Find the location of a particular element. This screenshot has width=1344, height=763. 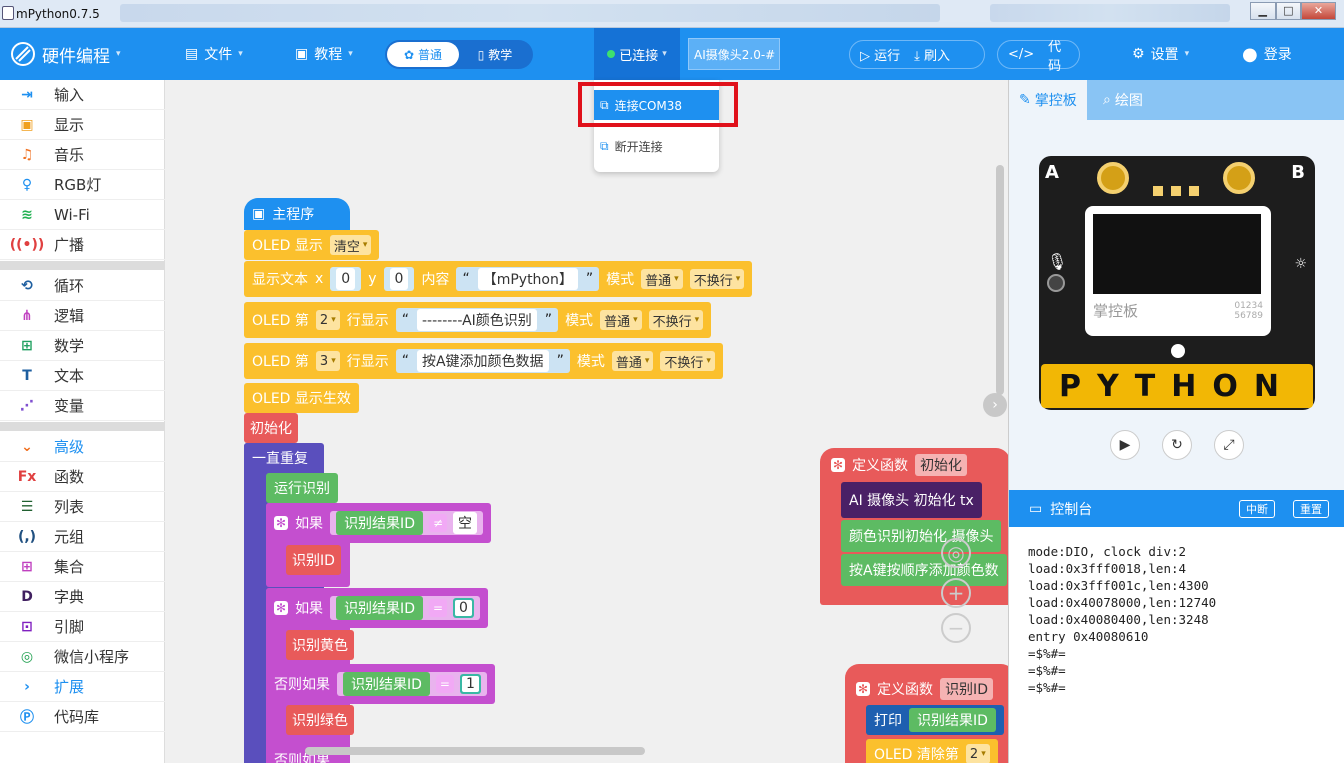

play-button: ▶ is located at coordinates (1125, 445).